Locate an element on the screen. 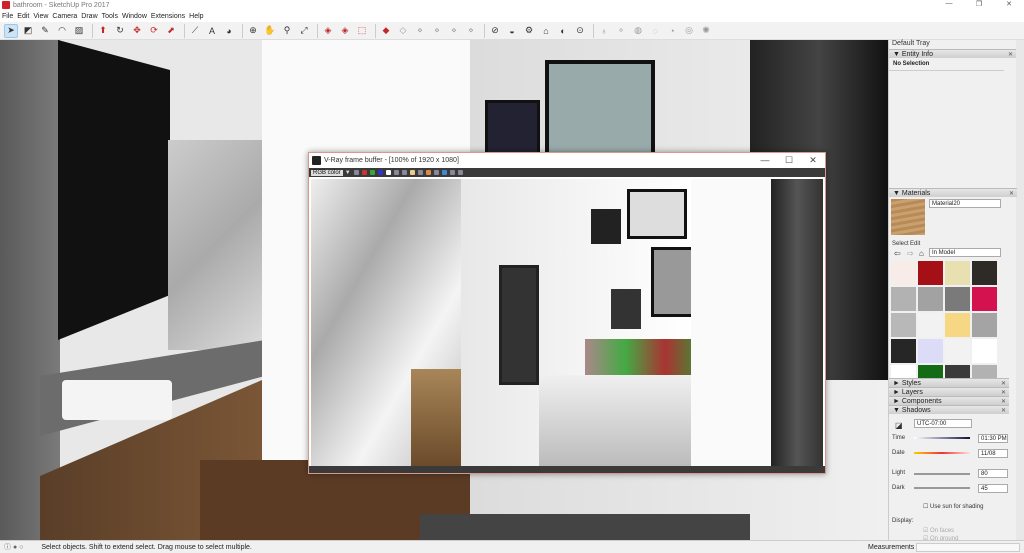  light-3-icon: ◍ is located at coordinates (638, 31).